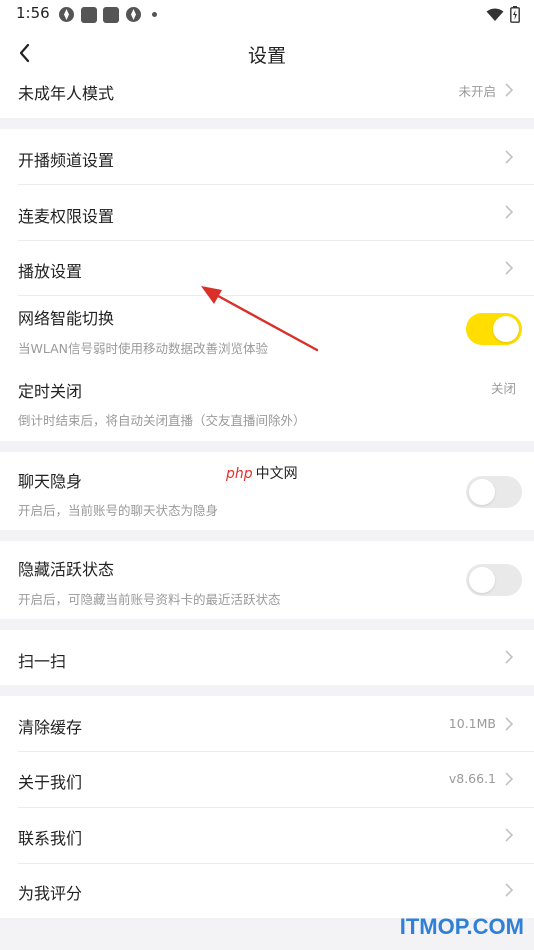 The height and width of the screenshot is (950, 534). Describe the element at coordinates (33, 13) in the screenshot. I see `status-time: 1:56` at that location.